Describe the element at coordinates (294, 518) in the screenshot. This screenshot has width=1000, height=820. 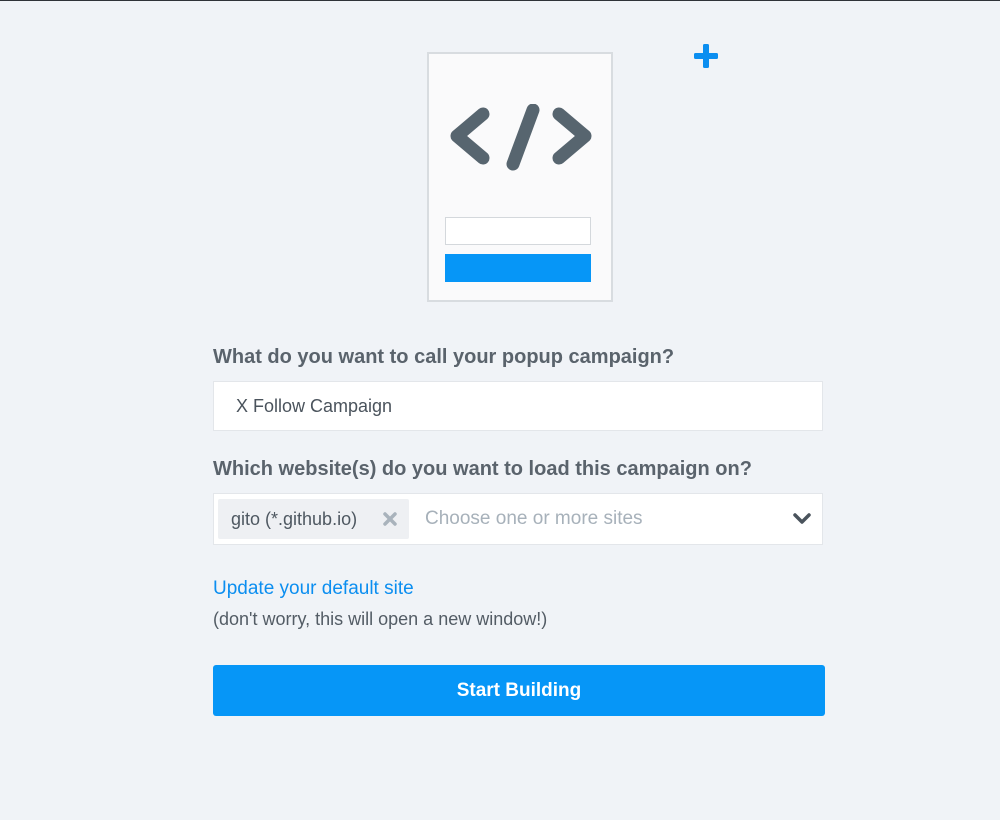
I see `selected-site-label: gito (*.github.io)` at that location.